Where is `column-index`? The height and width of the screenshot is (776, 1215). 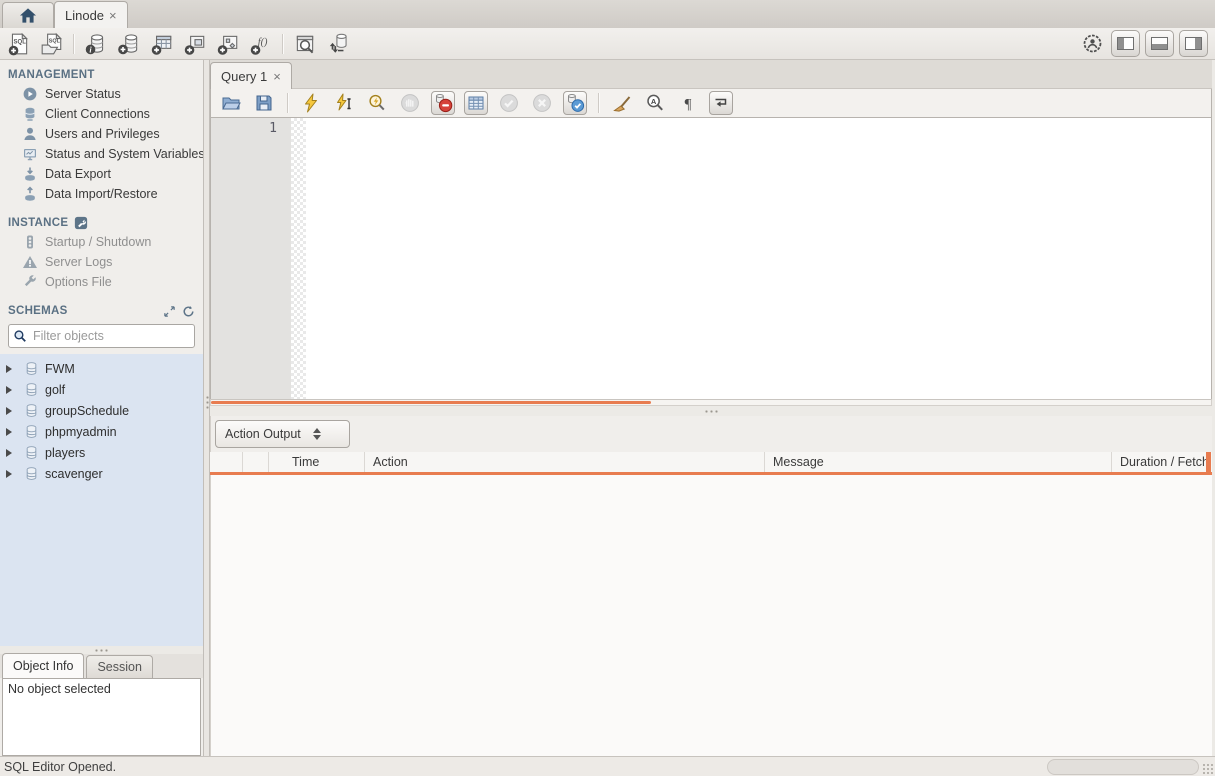
column-index is located at coordinates (256, 462).